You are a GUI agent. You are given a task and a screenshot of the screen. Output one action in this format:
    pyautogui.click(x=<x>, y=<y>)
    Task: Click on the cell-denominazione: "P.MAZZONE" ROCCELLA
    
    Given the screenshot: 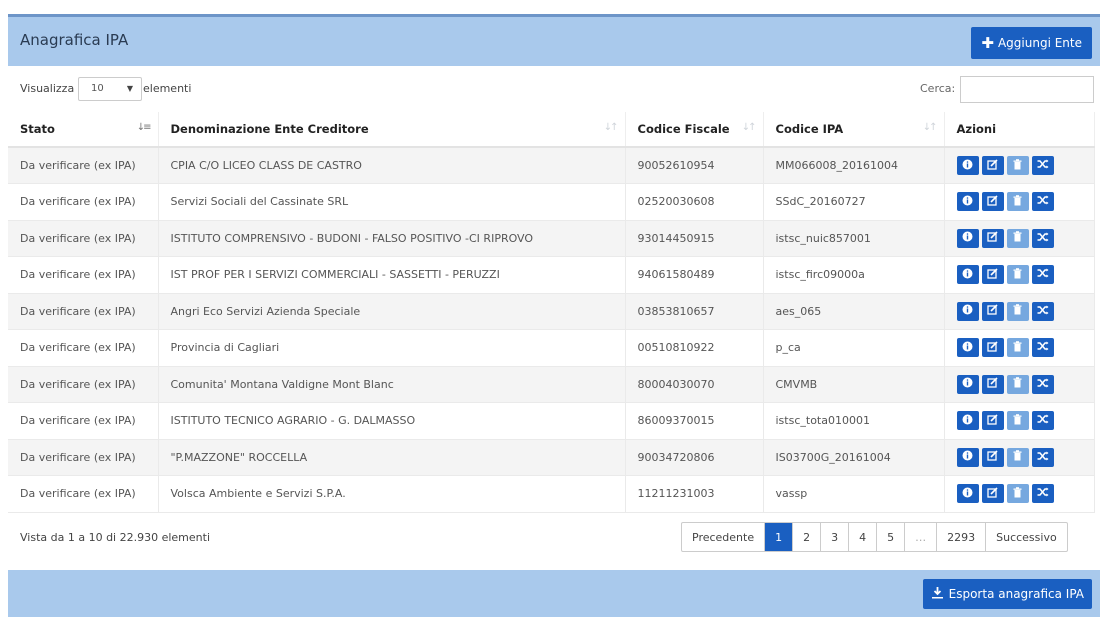 What is the action you would take?
    pyautogui.click(x=392, y=457)
    